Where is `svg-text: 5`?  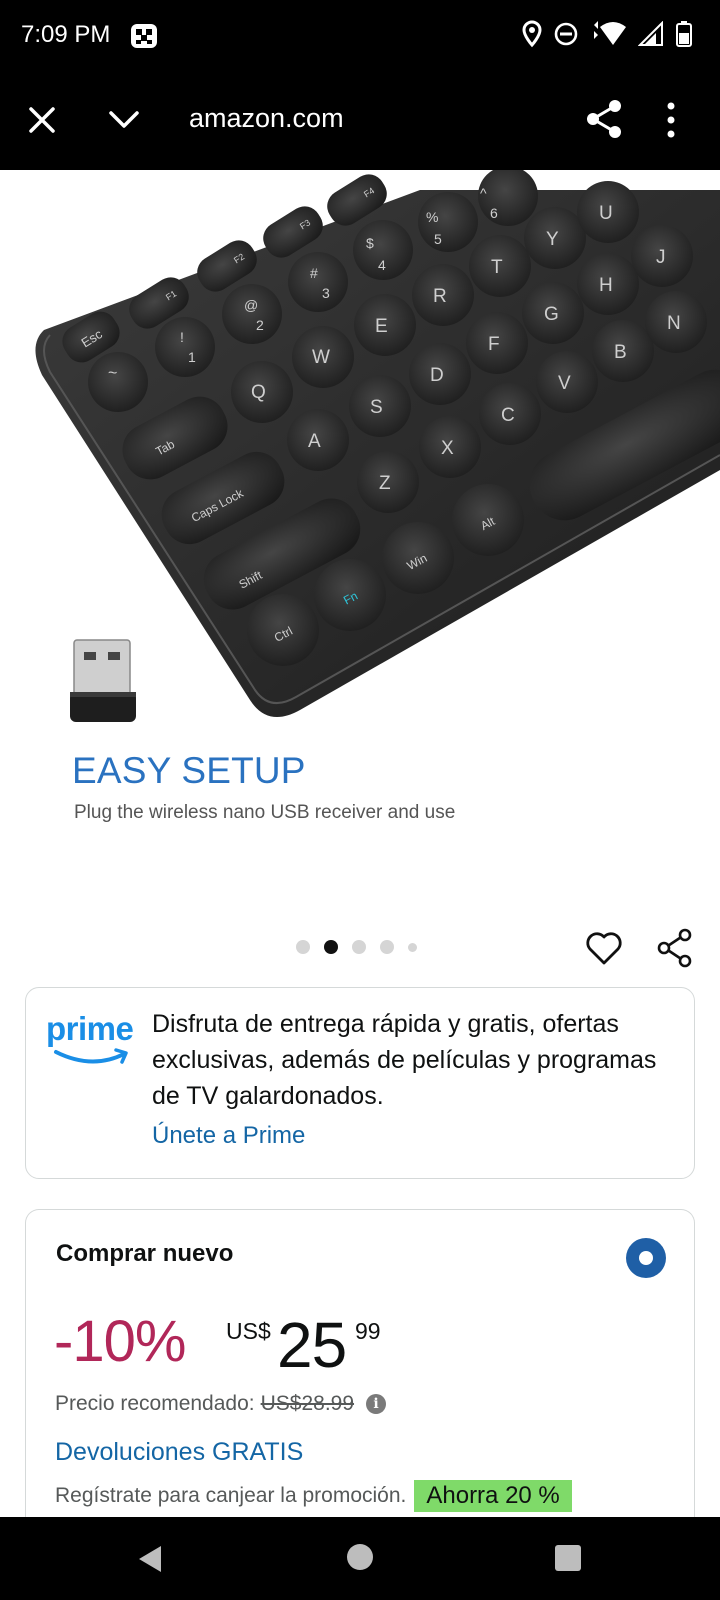
svg-text: 5 is located at coordinates (438, 239).